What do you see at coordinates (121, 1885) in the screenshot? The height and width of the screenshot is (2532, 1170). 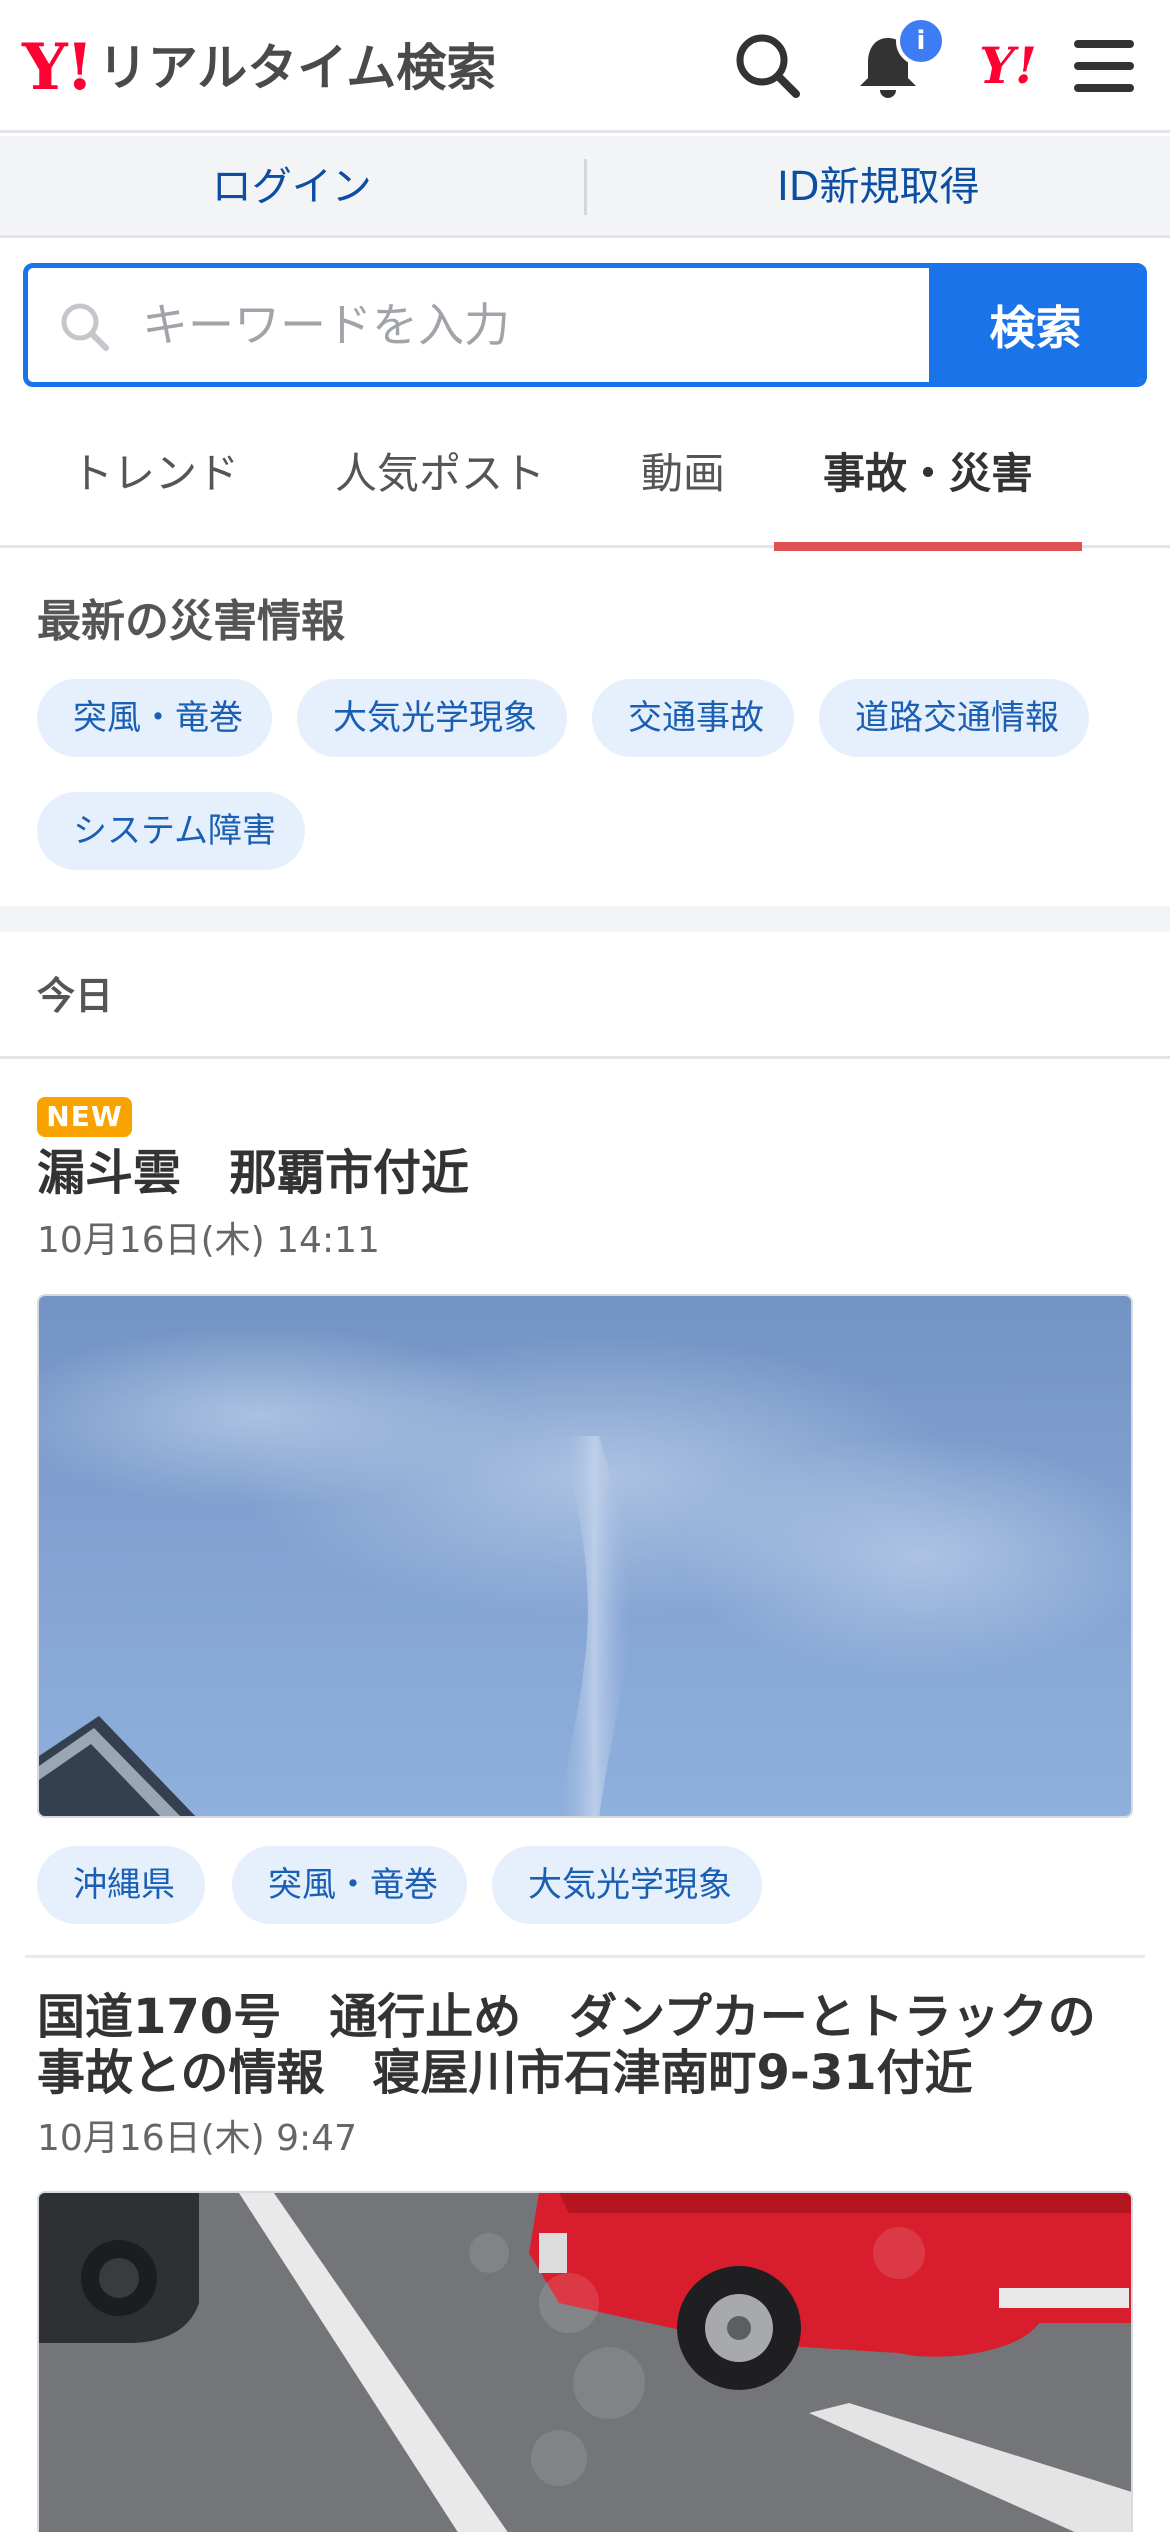 I see `tag-okinawa: 沖縄県` at bounding box center [121, 1885].